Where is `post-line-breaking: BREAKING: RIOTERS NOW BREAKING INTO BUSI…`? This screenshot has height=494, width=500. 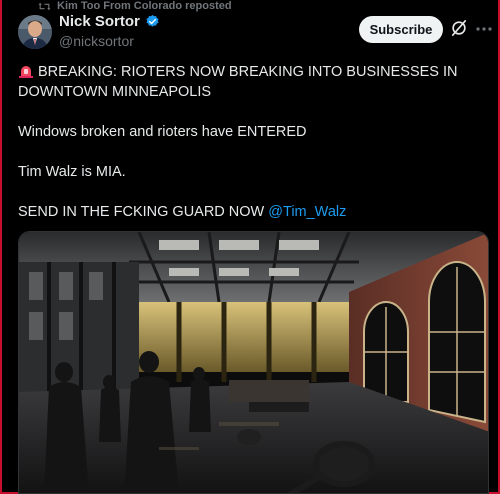
post-line-breaking: BREAKING: RIOTERS NOW BREAKING INTO BUSI… is located at coordinates (238, 82).